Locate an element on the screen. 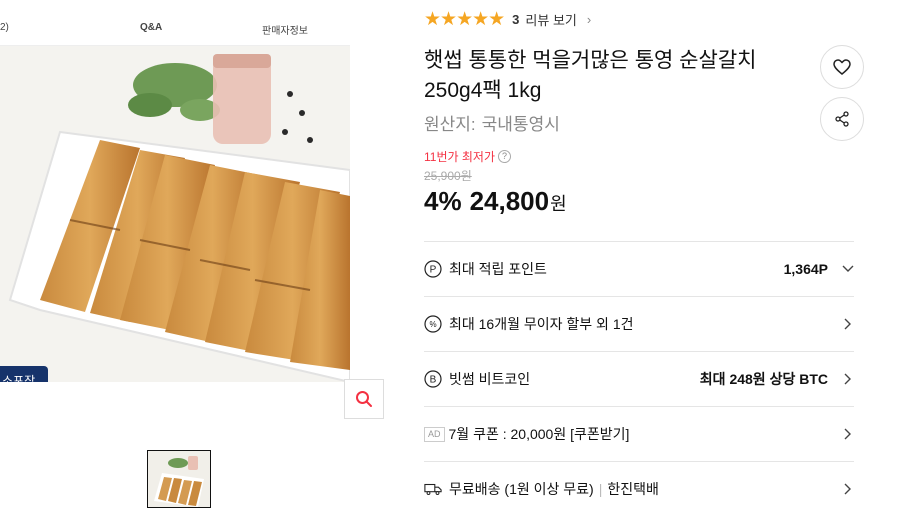 The height and width of the screenshot is (508, 898). rating-row: ★★★★★ 3 리뷰 보기 › is located at coordinates (507, 19).